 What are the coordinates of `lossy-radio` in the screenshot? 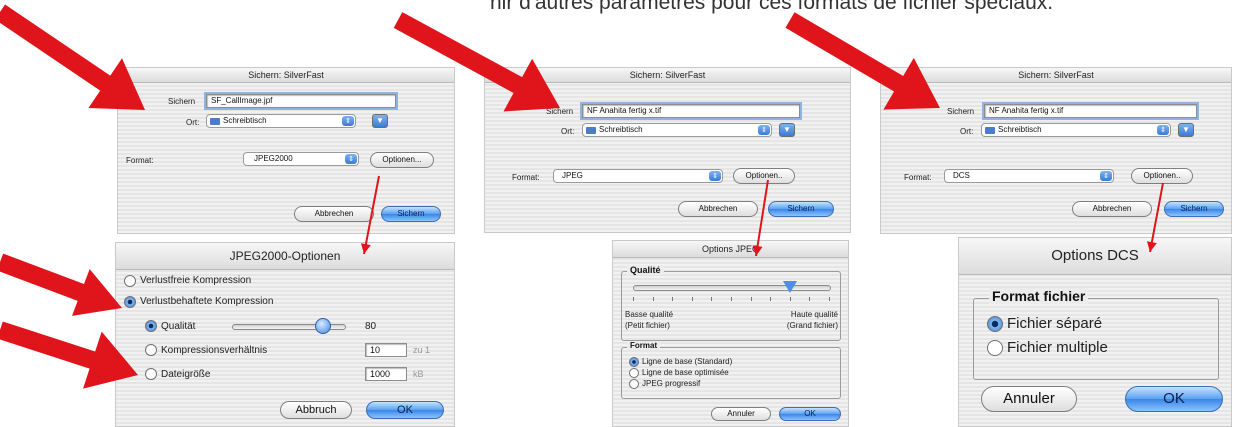 It's located at (130, 302).